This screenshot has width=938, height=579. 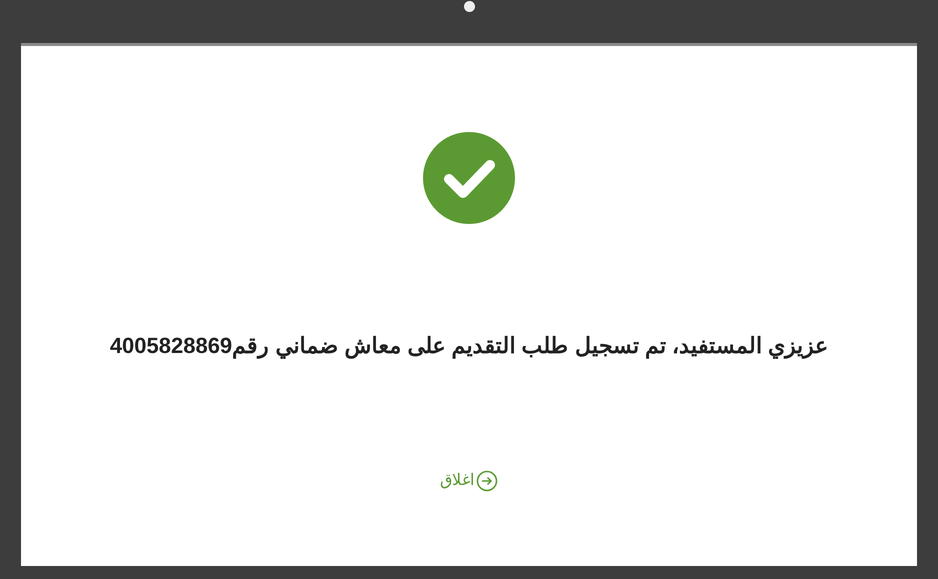 What do you see at coordinates (469, 346) in the screenshot?
I see `success-message: عزيزي المستفيد، تم تسجيل طلب التقديم على معاش ضماني رقم4005828869` at bounding box center [469, 346].